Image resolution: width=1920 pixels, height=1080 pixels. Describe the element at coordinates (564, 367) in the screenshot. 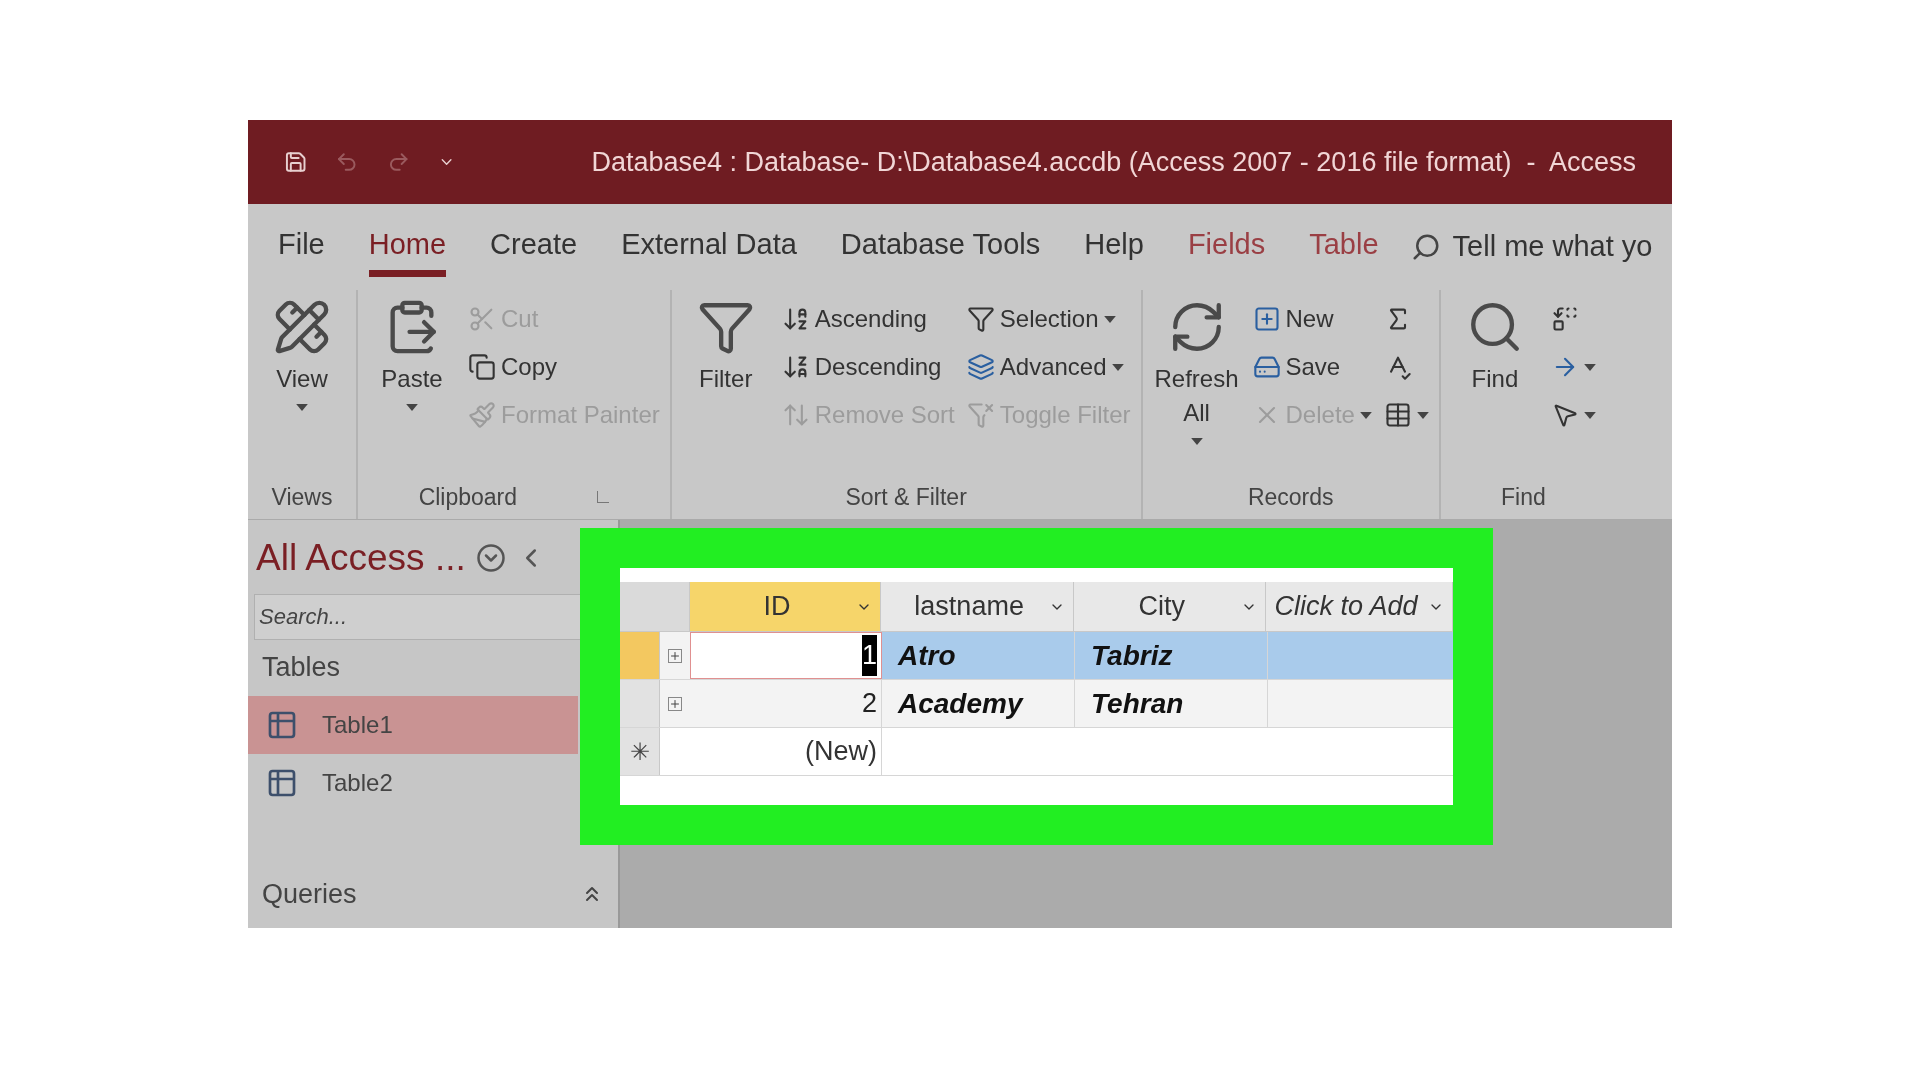

I see `ribbon-button: Copy` at that location.